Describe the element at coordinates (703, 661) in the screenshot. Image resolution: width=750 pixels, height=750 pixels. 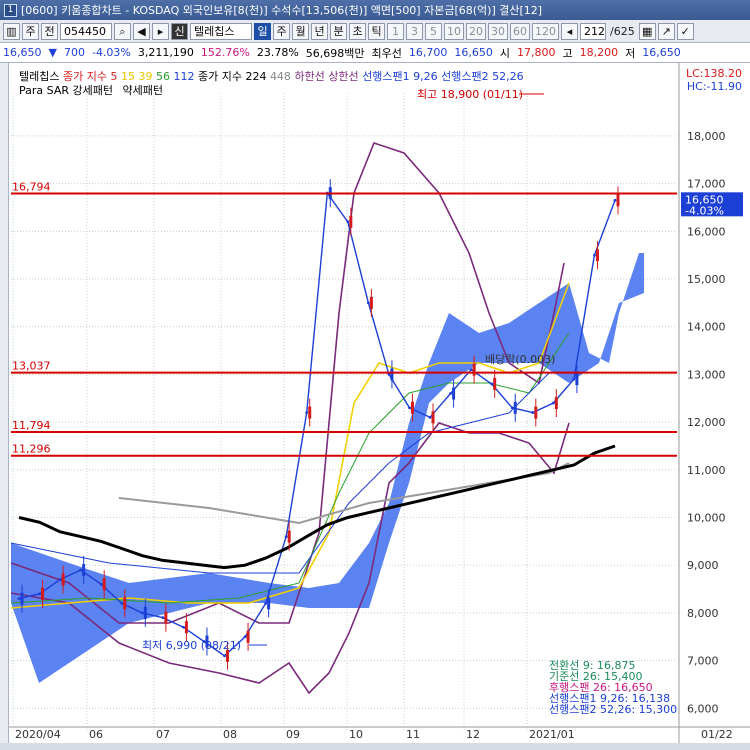
I see `y-tick-label: 7,000` at that location.